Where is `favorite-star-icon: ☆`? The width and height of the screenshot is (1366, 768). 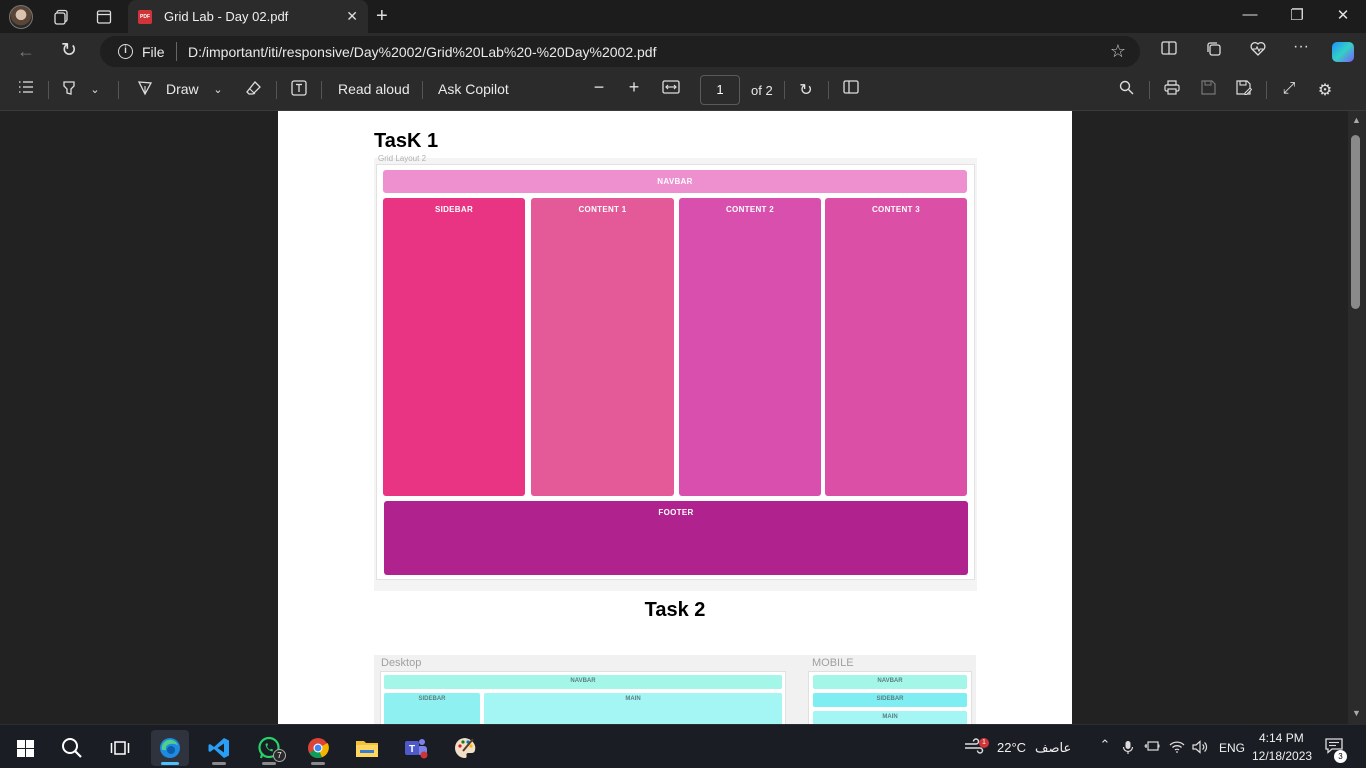 favorite-star-icon: ☆ is located at coordinates (1118, 51).